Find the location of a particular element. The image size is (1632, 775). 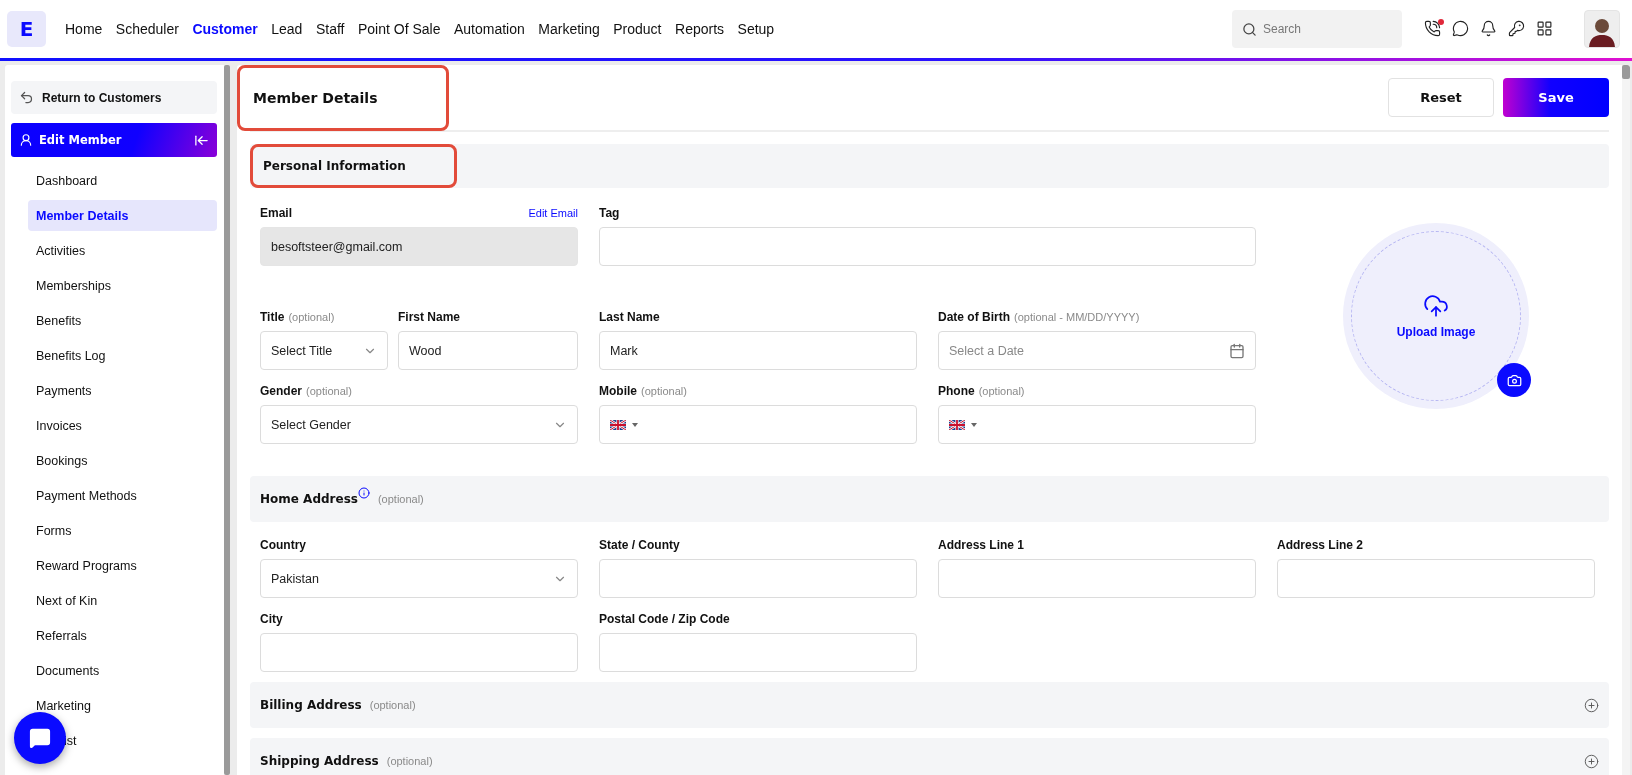

section-bar: Shipping Address (optional) is located at coordinates (929, 756).